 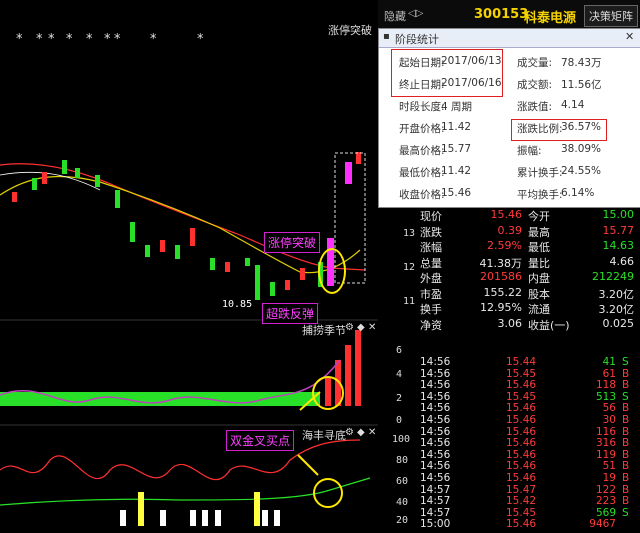 What do you see at coordinates (501, 14) in the screenshot?
I see `stock-code: 300153` at bounding box center [501, 14].